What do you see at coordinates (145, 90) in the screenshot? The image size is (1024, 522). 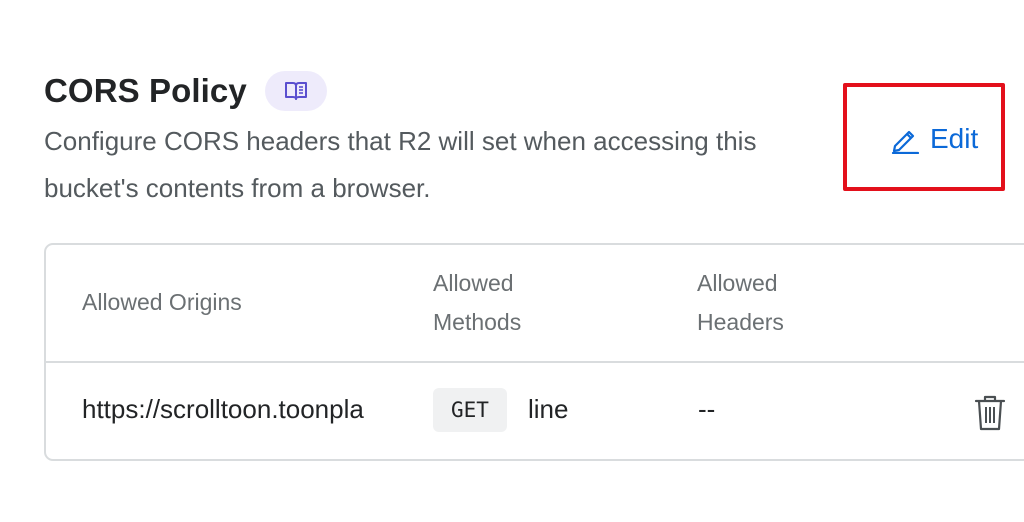 I see `page-title: CORS Policy` at bounding box center [145, 90].